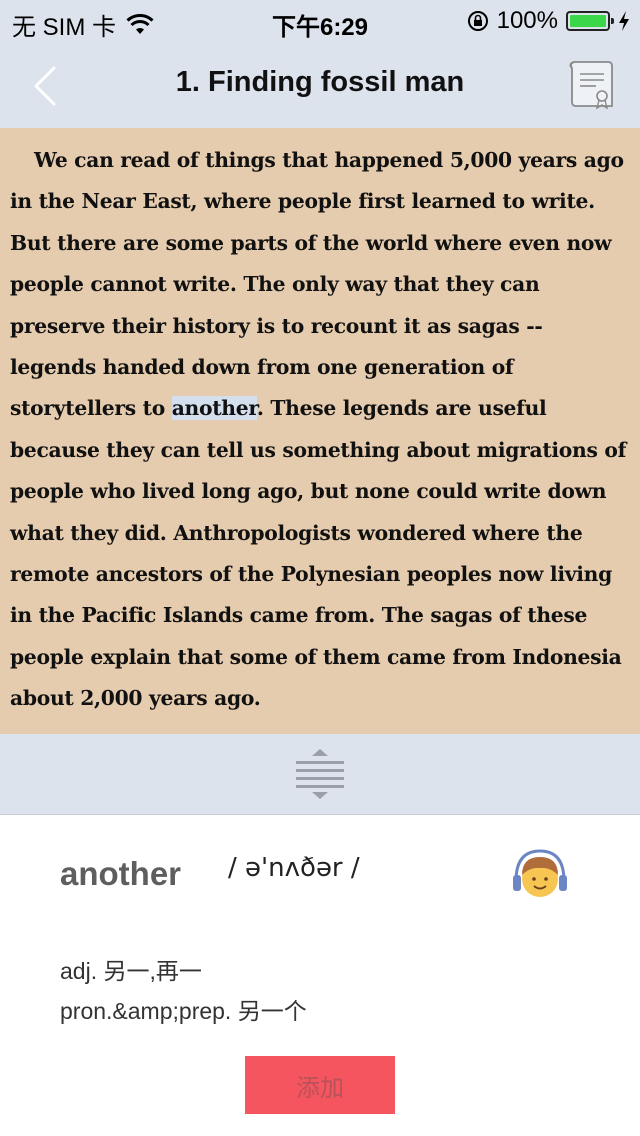 This screenshot has height=1136, width=640. I want to click on add-word-button: 添加, so click(320, 1085).